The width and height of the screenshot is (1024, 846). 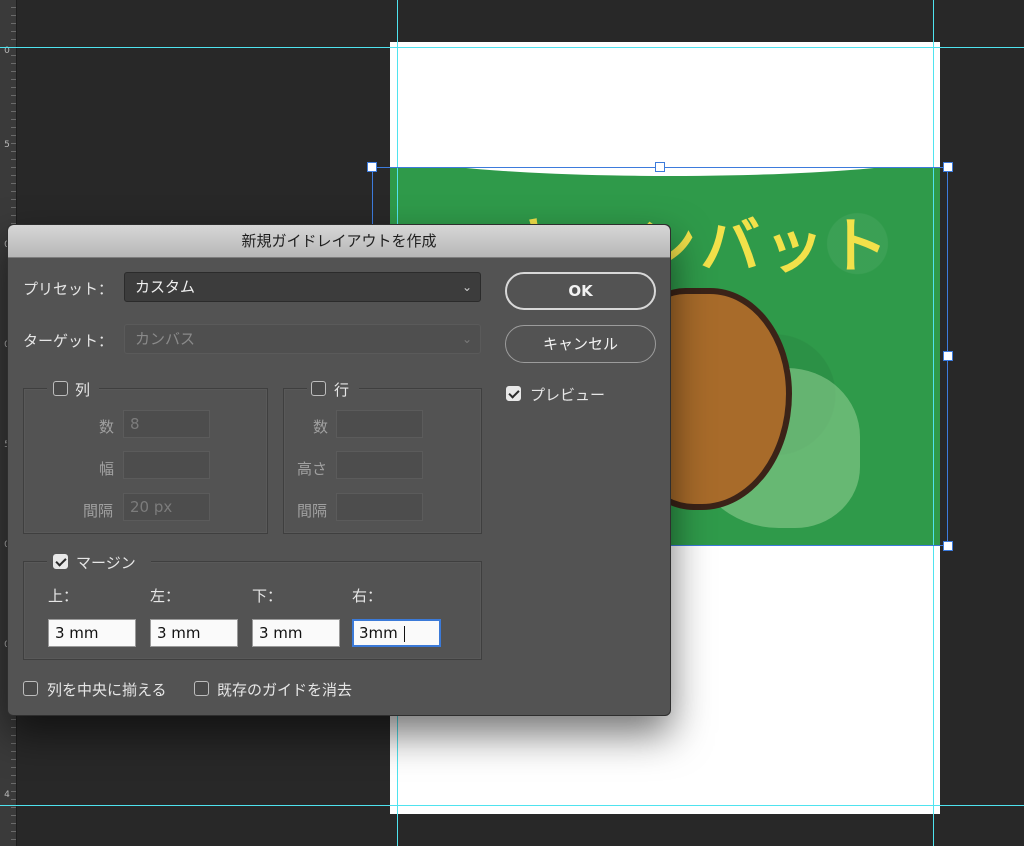 I want to click on columns-count-label: 数, so click(x=107, y=427).